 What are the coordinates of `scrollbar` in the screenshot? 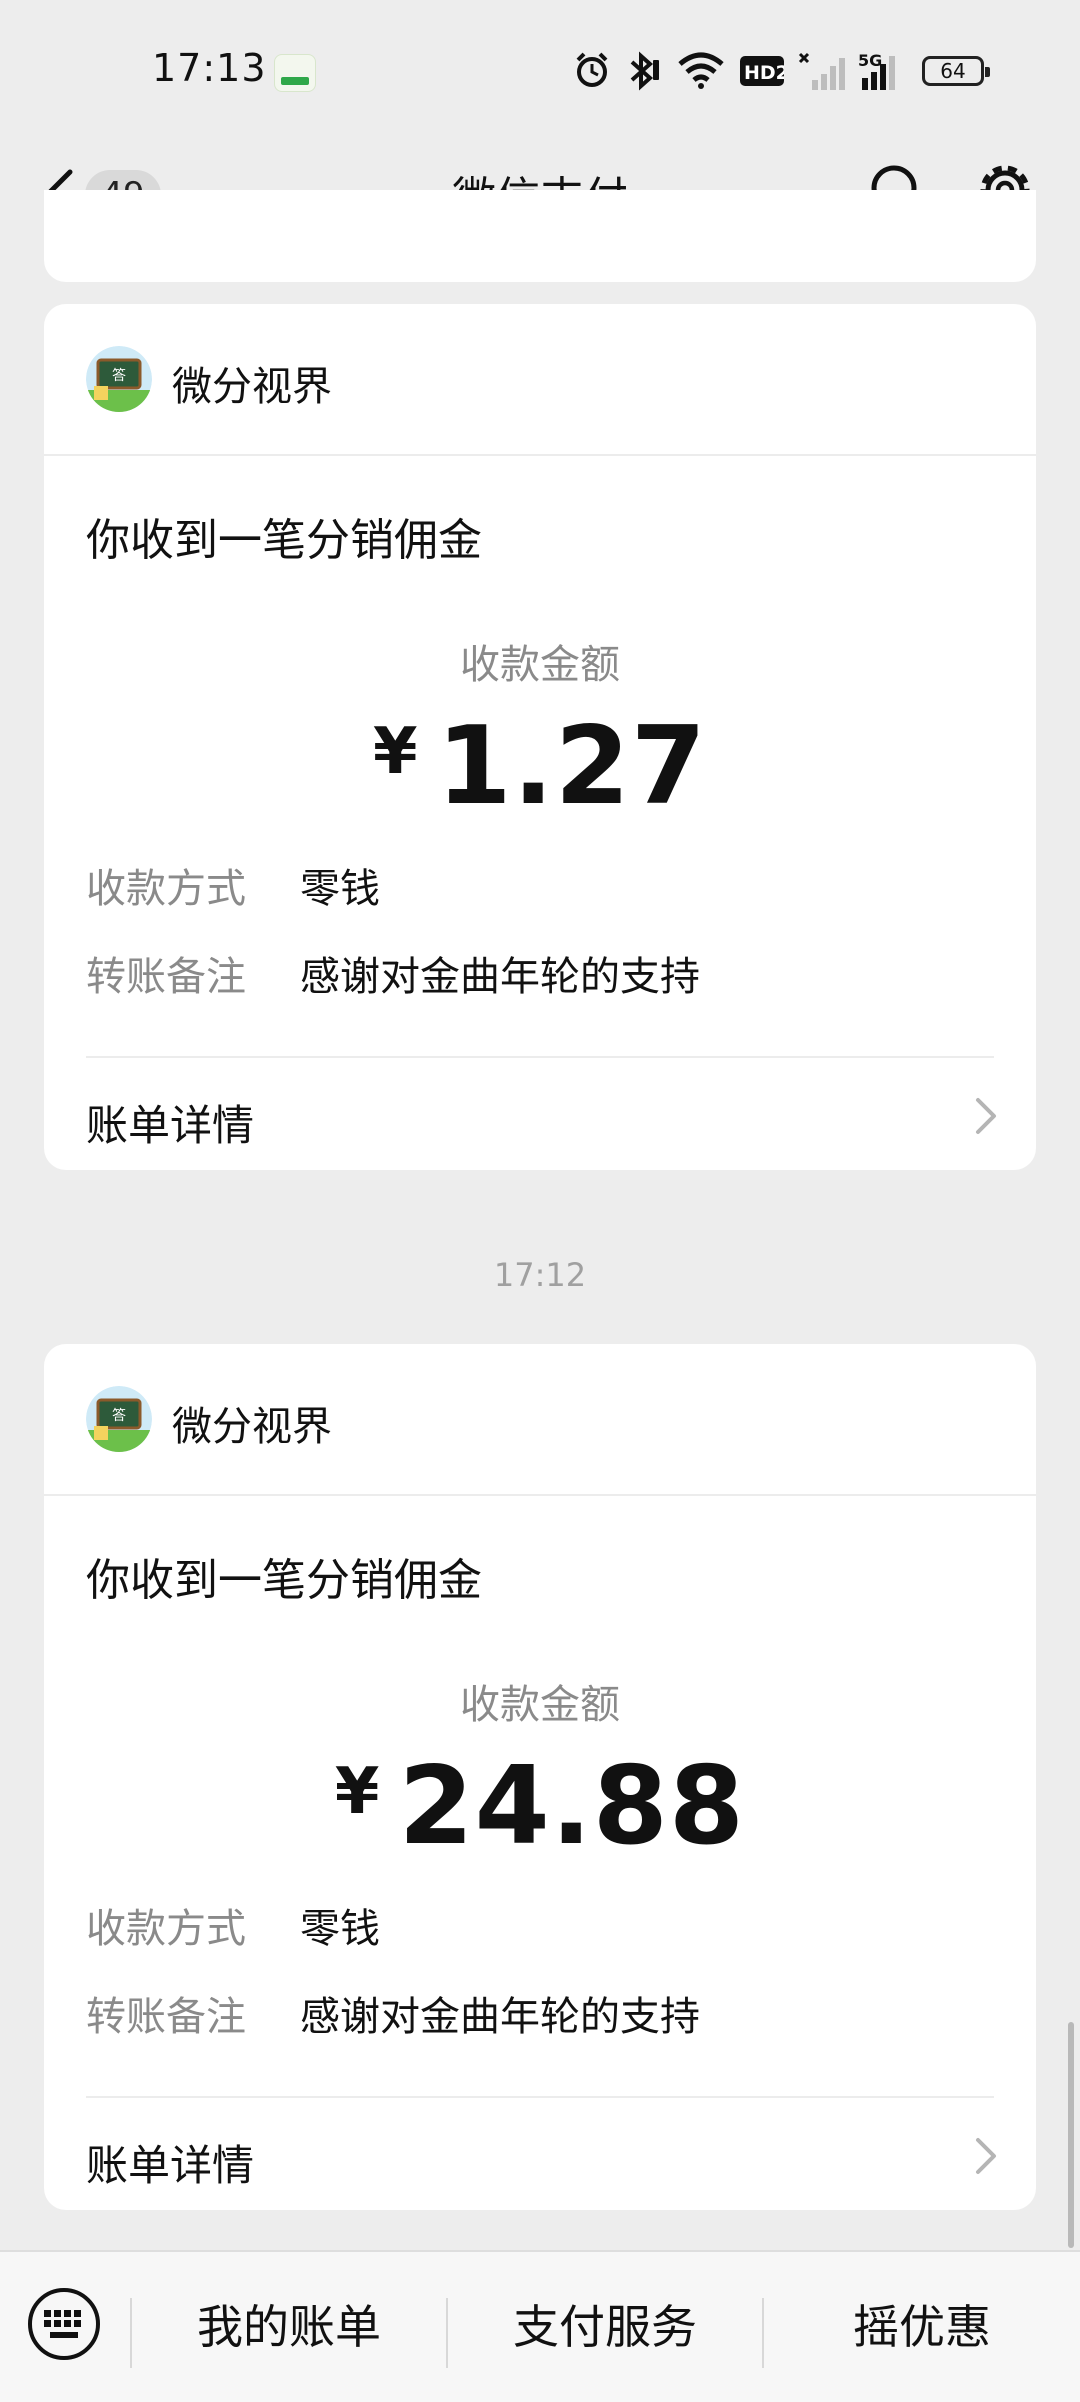 It's located at (1071, 2135).